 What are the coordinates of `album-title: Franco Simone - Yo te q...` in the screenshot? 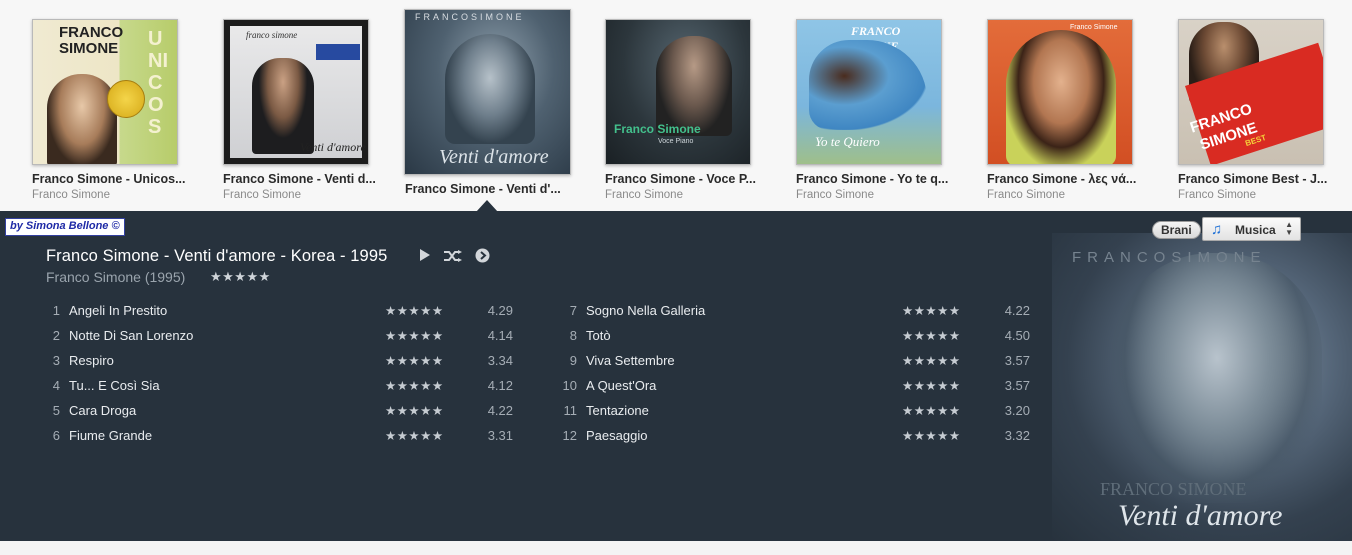 It's located at (883, 179).